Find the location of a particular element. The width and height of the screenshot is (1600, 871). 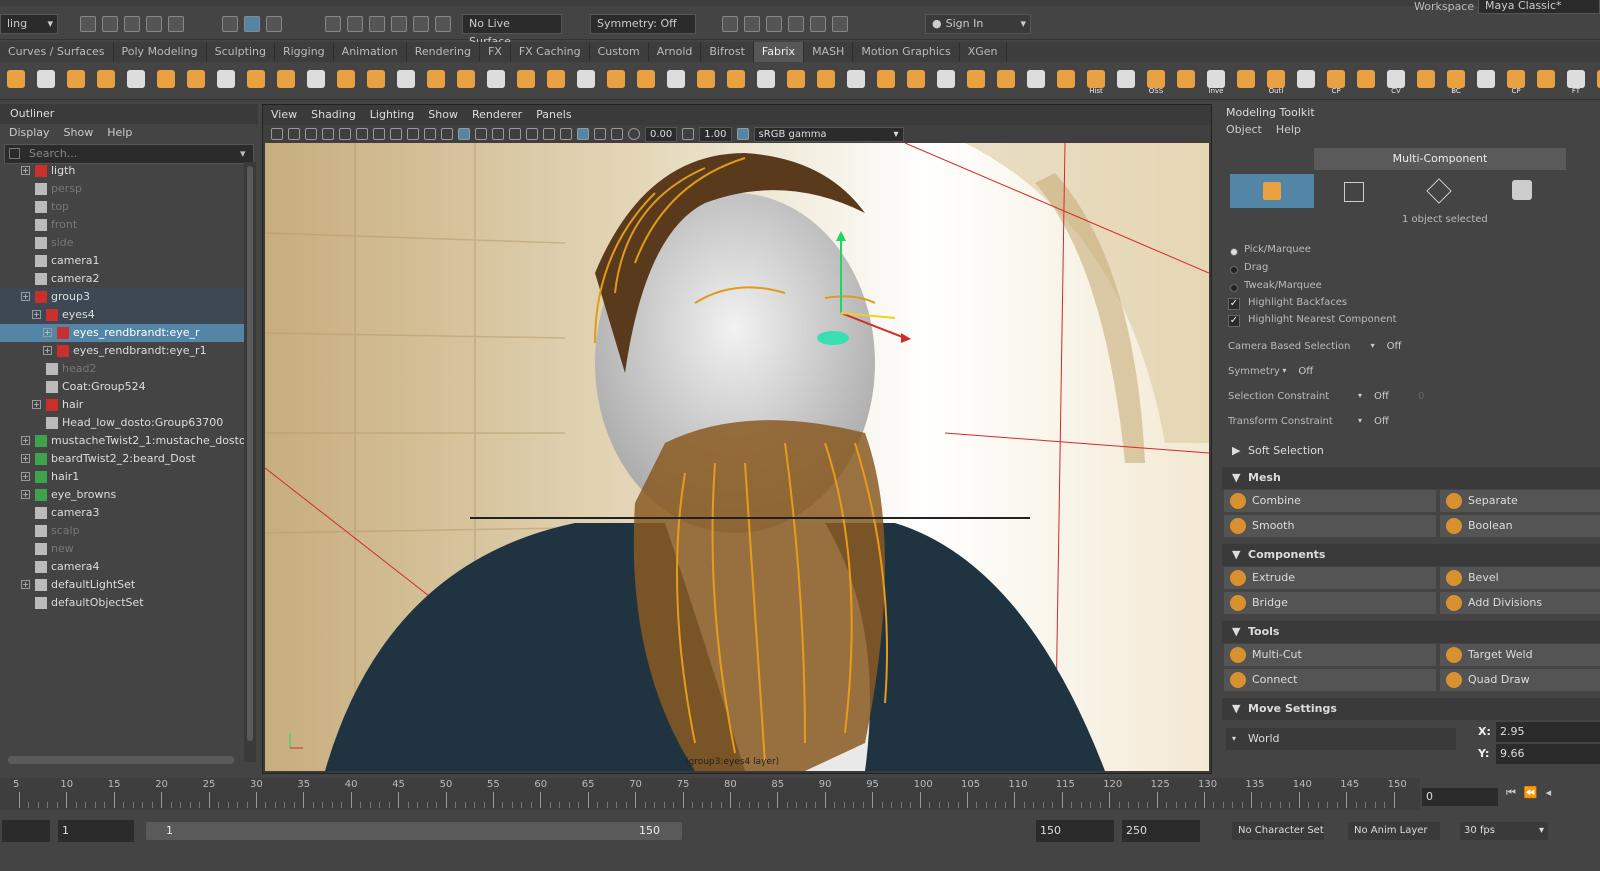

anim-layer-dropdown: No Anim Layer is located at coordinates (1394, 831).